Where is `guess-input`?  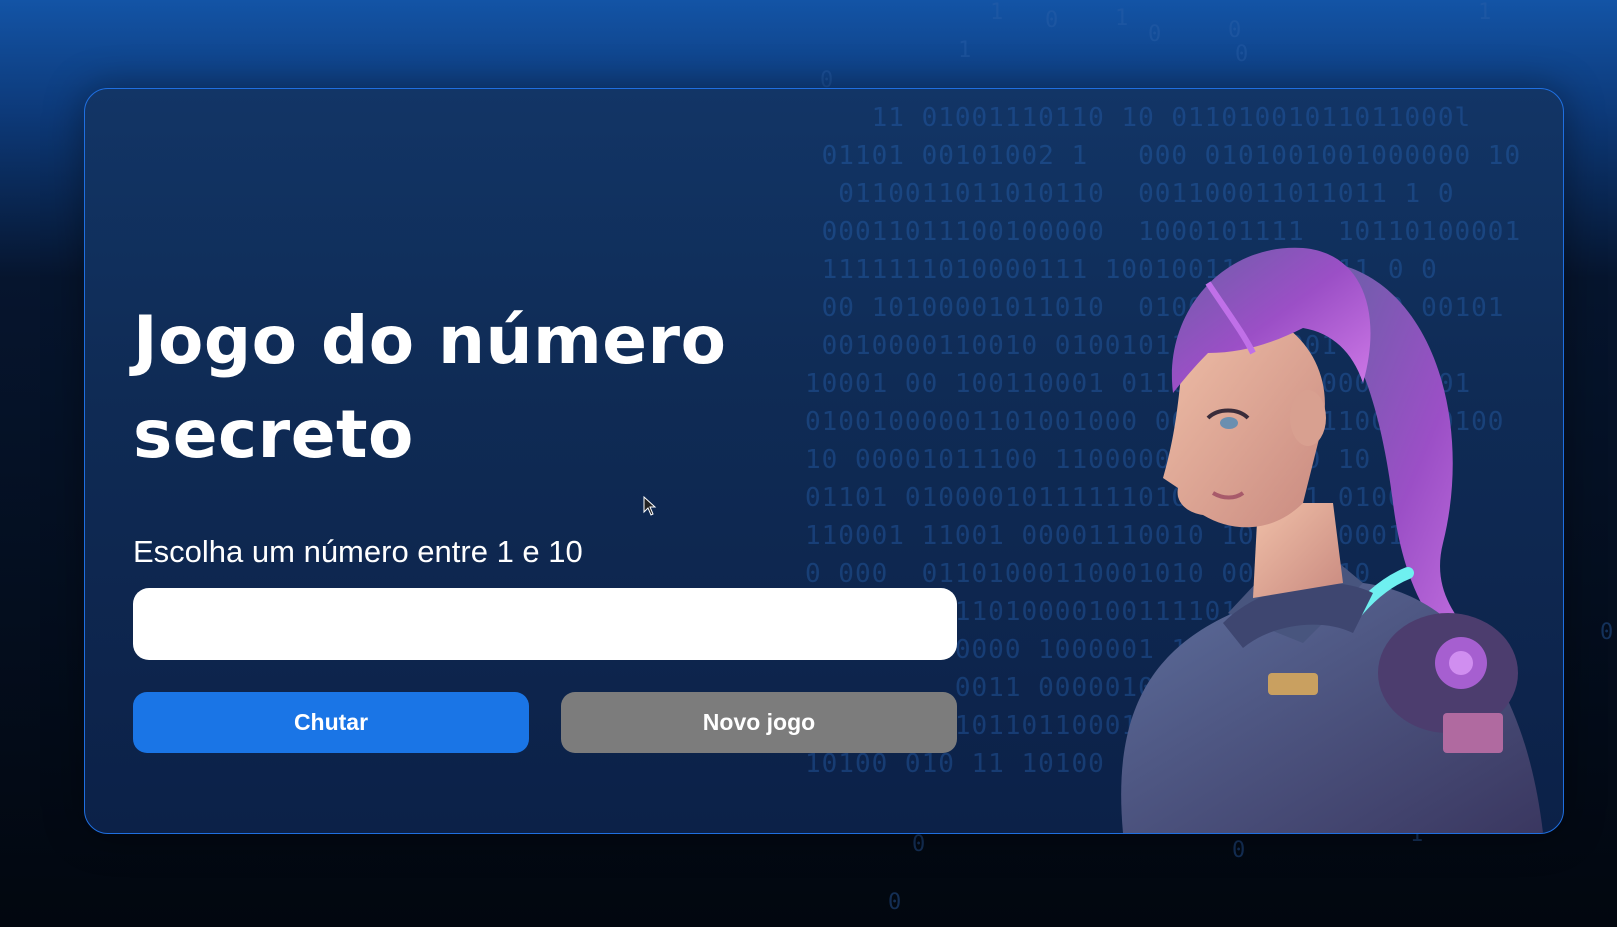 guess-input is located at coordinates (545, 624).